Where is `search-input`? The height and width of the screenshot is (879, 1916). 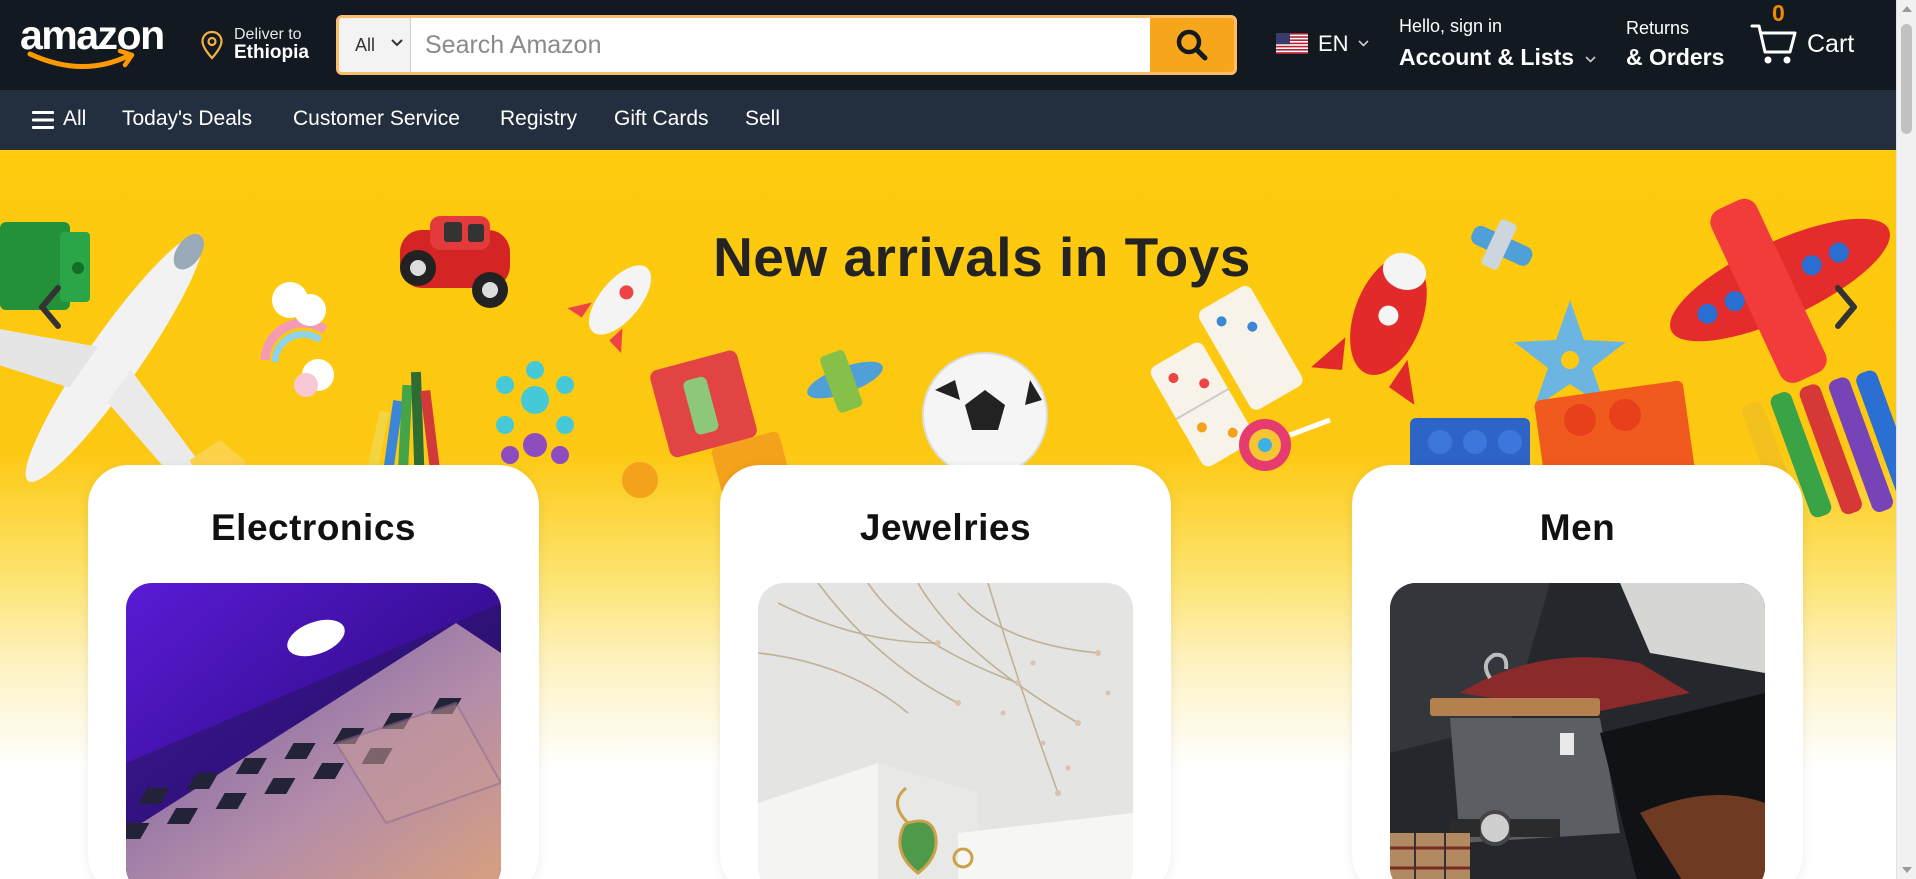 search-input is located at coordinates (783, 45).